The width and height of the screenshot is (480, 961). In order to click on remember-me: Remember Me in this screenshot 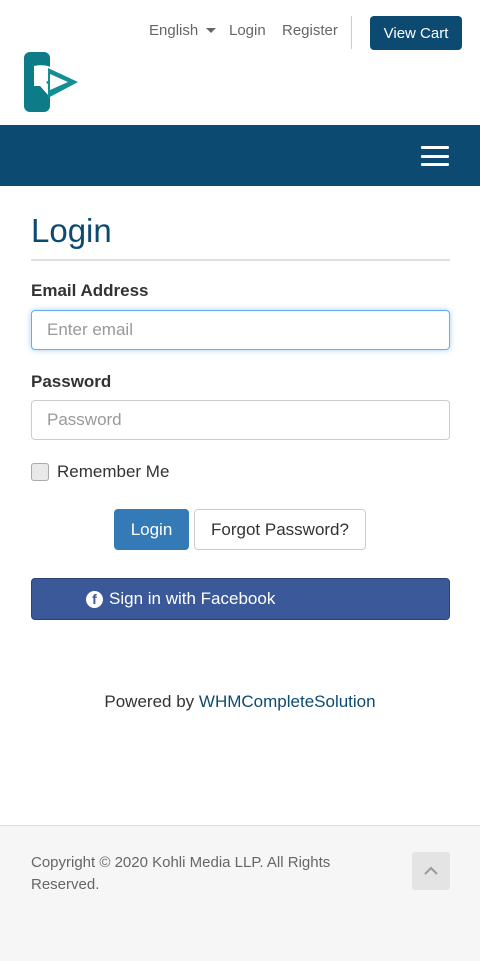, I will do `click(100, 472)`.